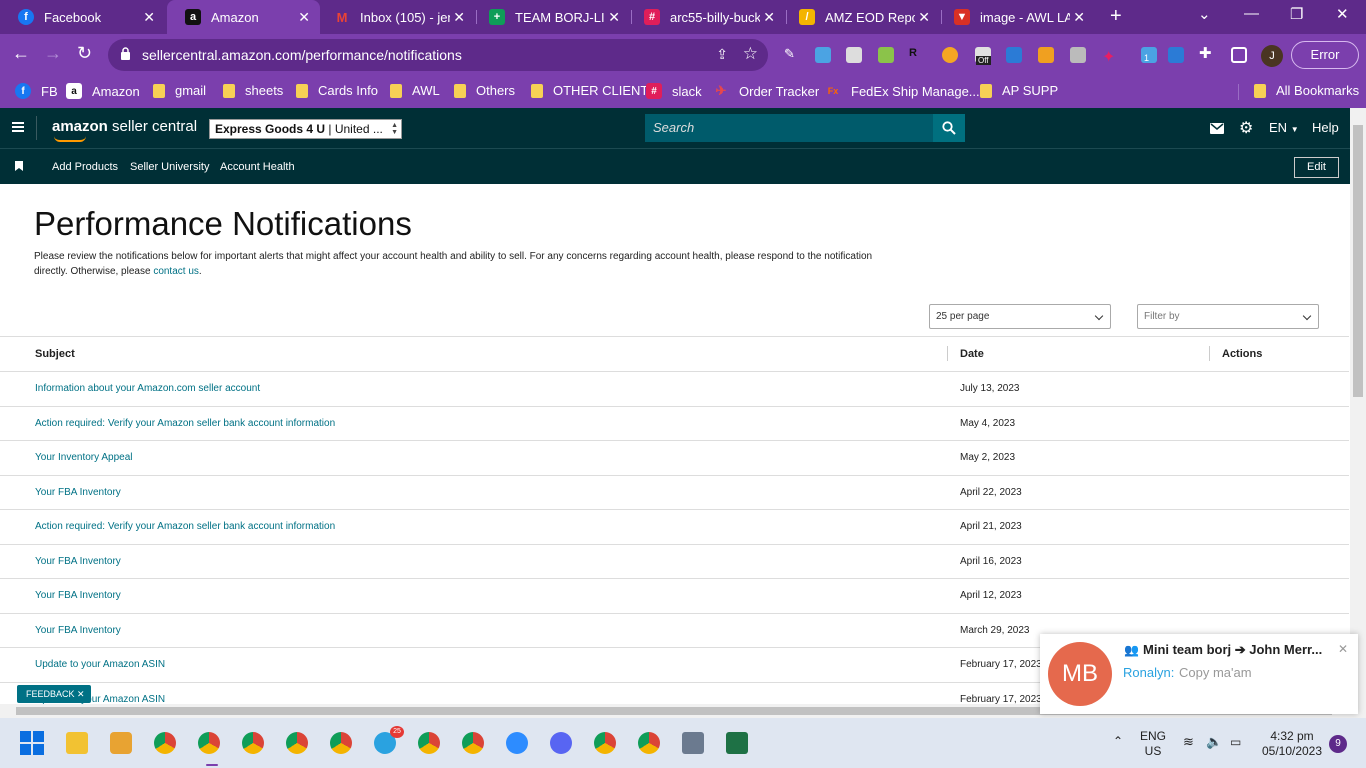  Describe the element at coordinates (1235, 742) in the screenshot. I see `battery-icon: ▭` at that location.